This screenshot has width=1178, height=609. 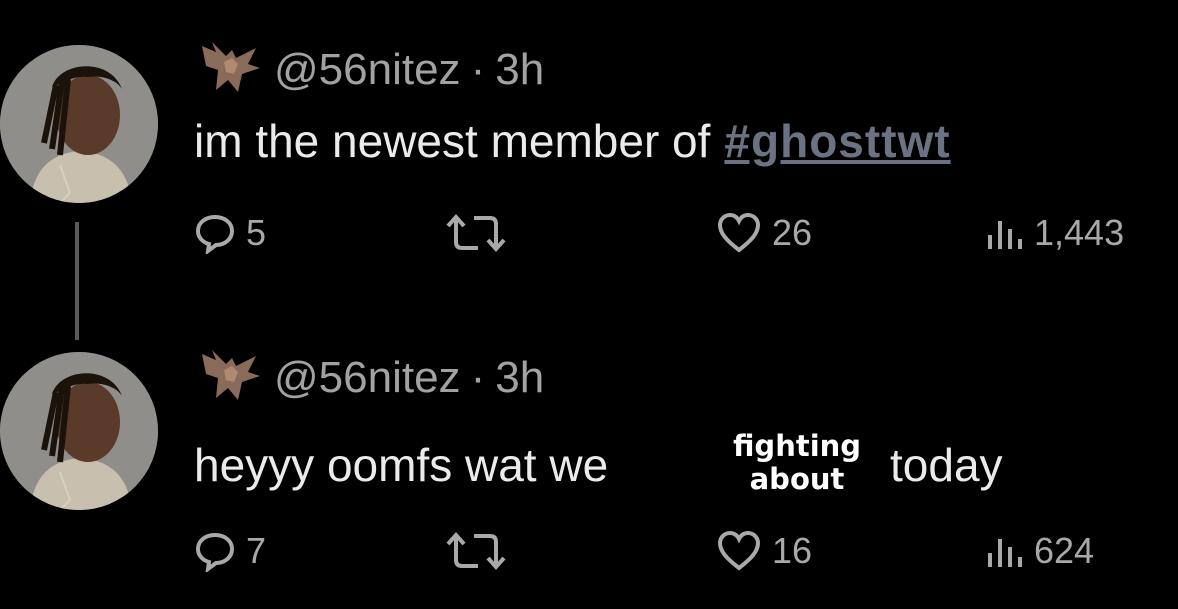 I want to click on inserted-caption-line-1: fighting, so click(x=797, y=446).